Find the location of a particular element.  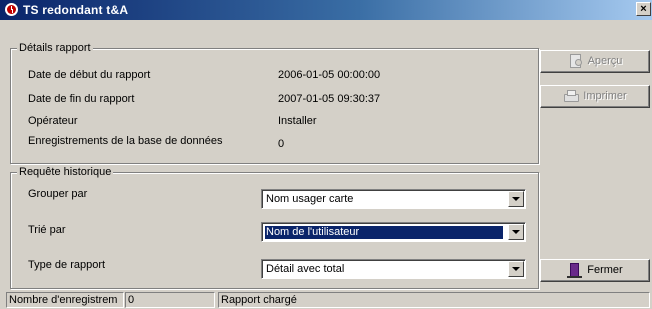

start-date-value: 2006-01-05 00:00:00 is located at coordinates (329, 75).